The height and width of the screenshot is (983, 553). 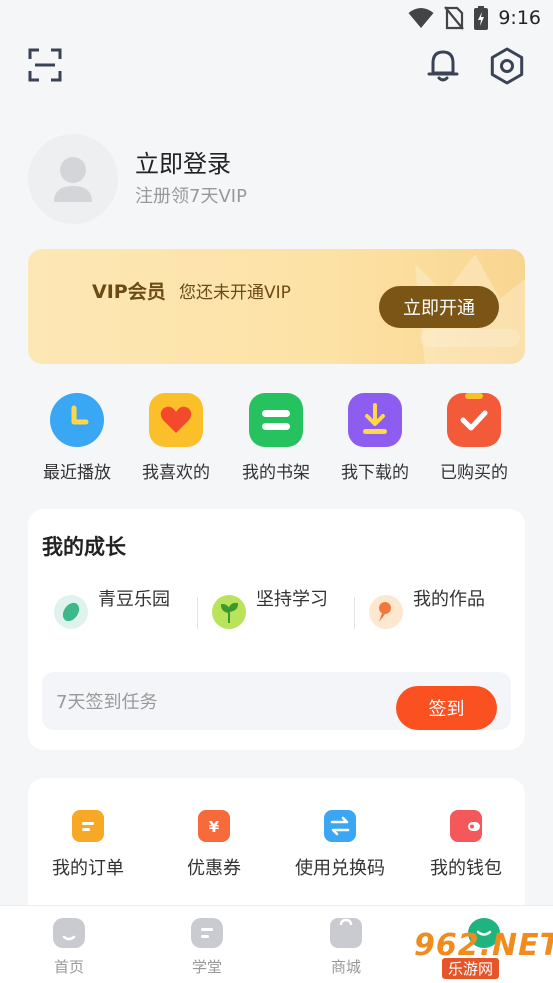 What do you see at coordinates (276, 420) in the screenshot?
I see `bookshelf-icon` at bounding box center [276, 420].